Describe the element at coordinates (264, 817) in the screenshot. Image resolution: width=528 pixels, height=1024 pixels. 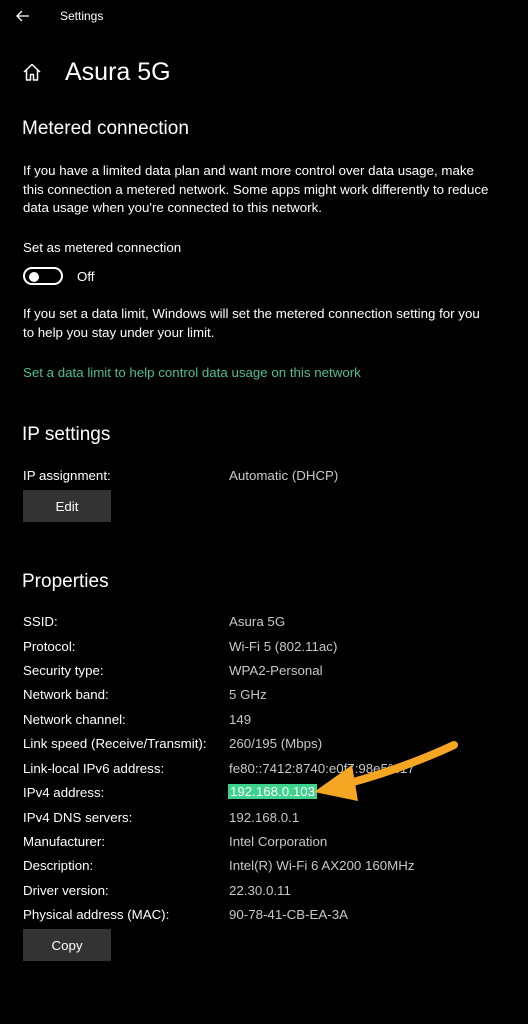
I see `property-value-dns: 192.168.0.1` at that location.